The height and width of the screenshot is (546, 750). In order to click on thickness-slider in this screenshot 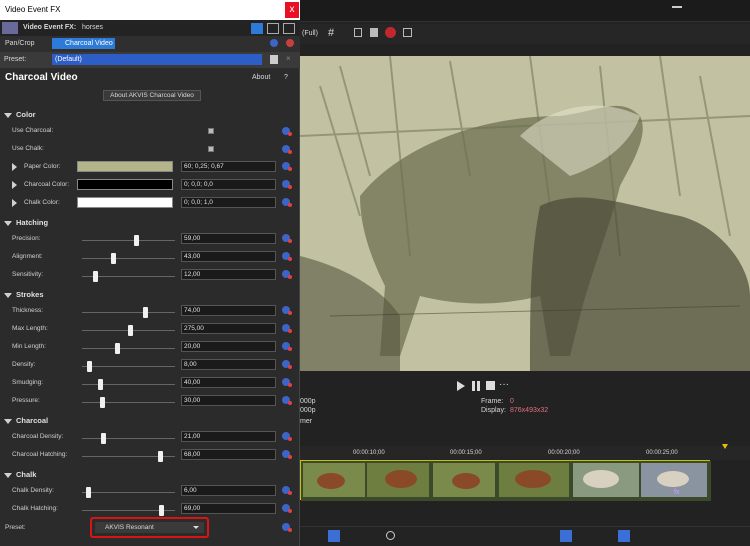, I will do `click(128, 312)`.